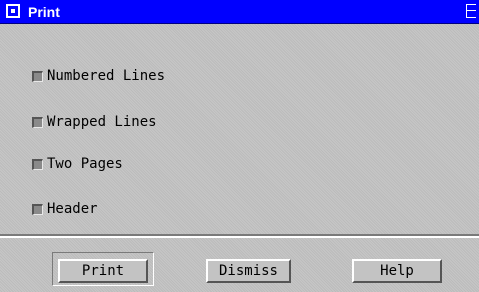 The image size is (479, 292). What do you see at coordinates (471, 11) in the screenshot?
I see `resize-icon` at bounding box center [471, 11].